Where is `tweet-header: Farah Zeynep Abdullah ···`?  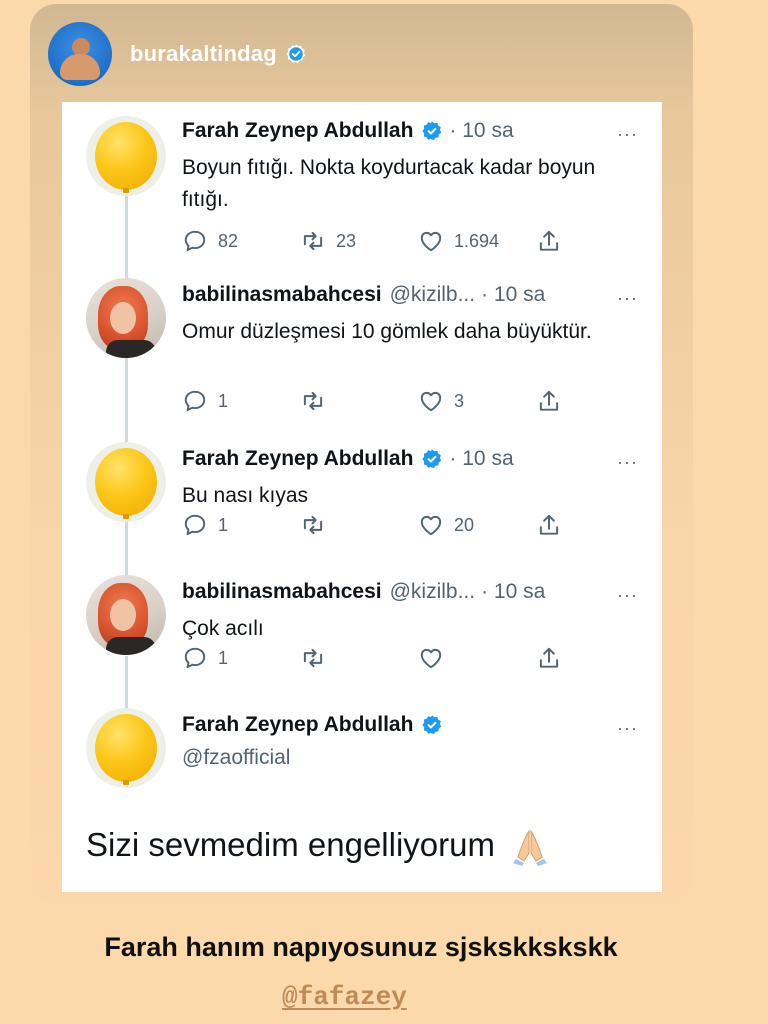
tweet-header: Farah Zeynep Abdullah ··· is located at coordinates (410, 725).